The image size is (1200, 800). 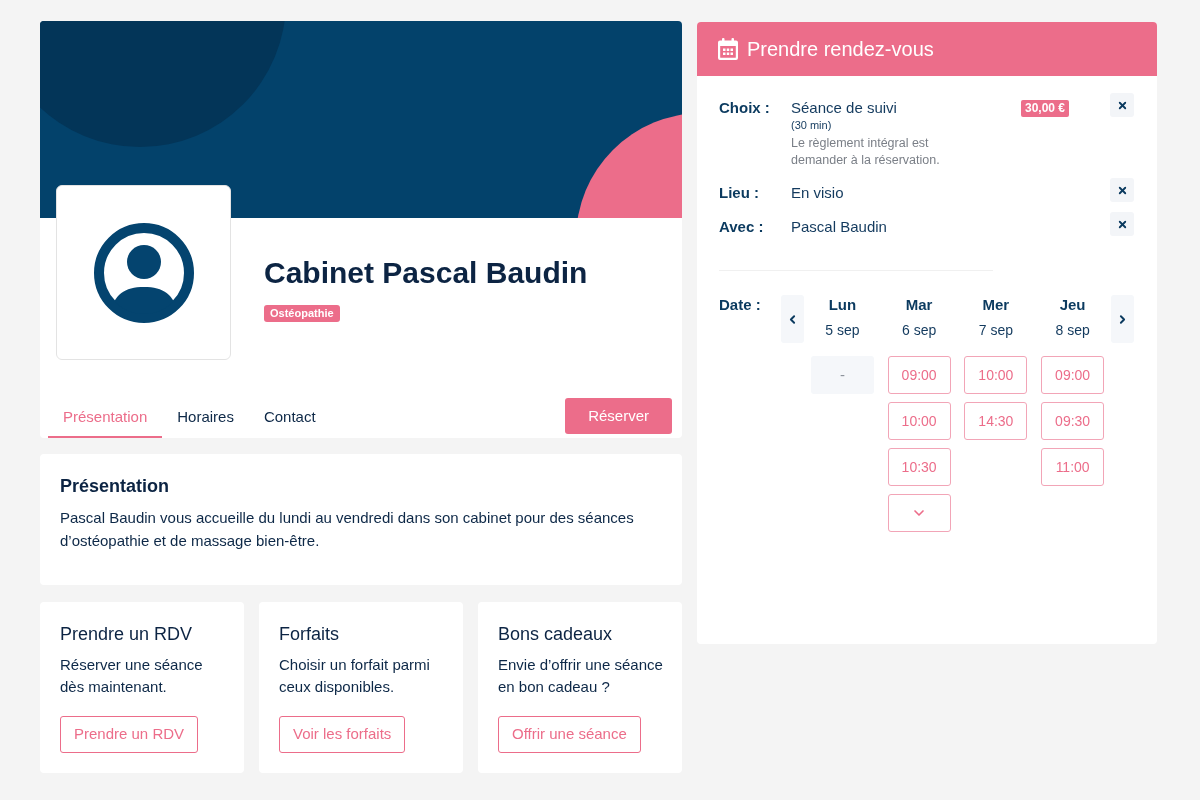 What do you see at coordinates (996, 421) in the screenshot?
I see `time-slot-button: 14:30` at bounding box center [996, 421].